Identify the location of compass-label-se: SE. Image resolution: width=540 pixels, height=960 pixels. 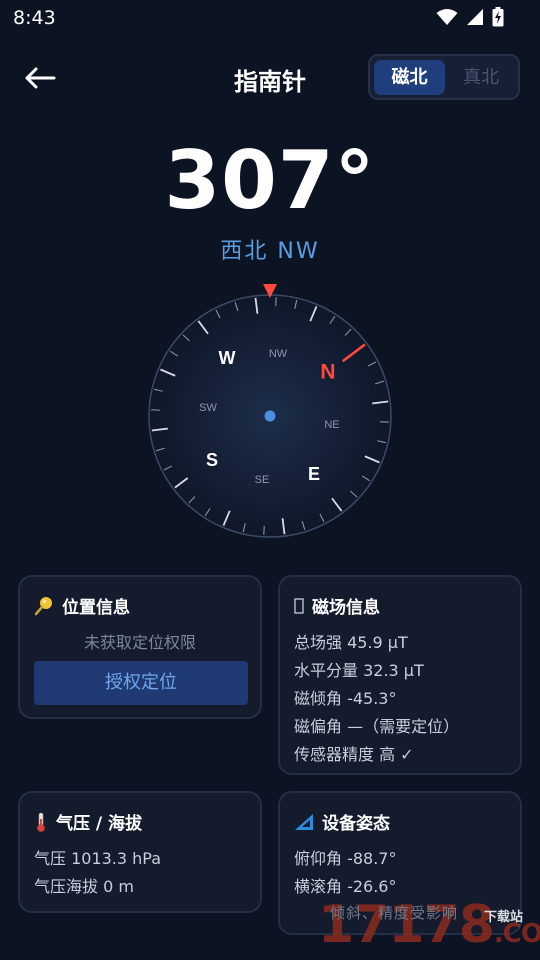
(262, 480).